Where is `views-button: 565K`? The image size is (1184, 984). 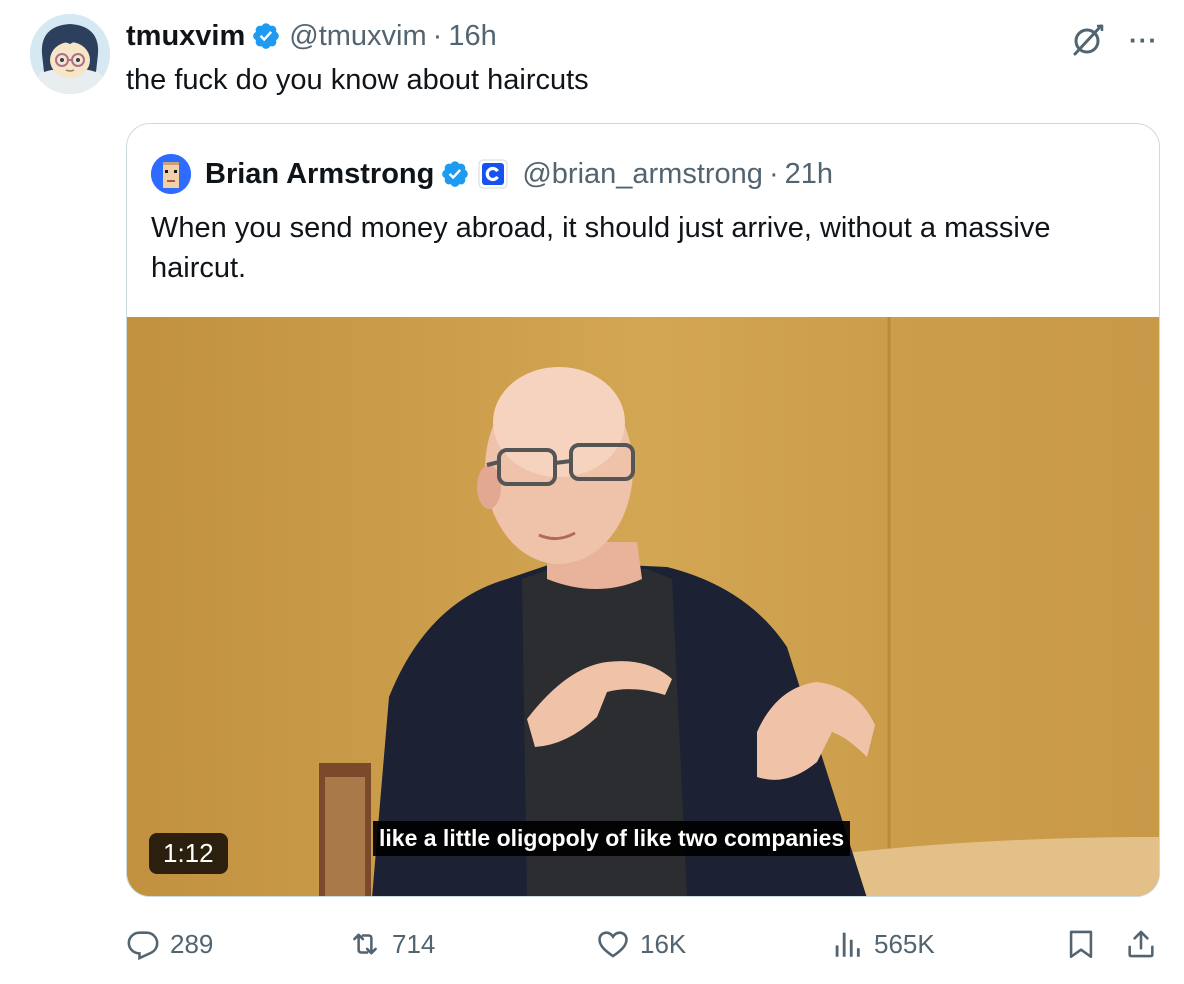 views-button: 565K is located at coordinates (882, 944).